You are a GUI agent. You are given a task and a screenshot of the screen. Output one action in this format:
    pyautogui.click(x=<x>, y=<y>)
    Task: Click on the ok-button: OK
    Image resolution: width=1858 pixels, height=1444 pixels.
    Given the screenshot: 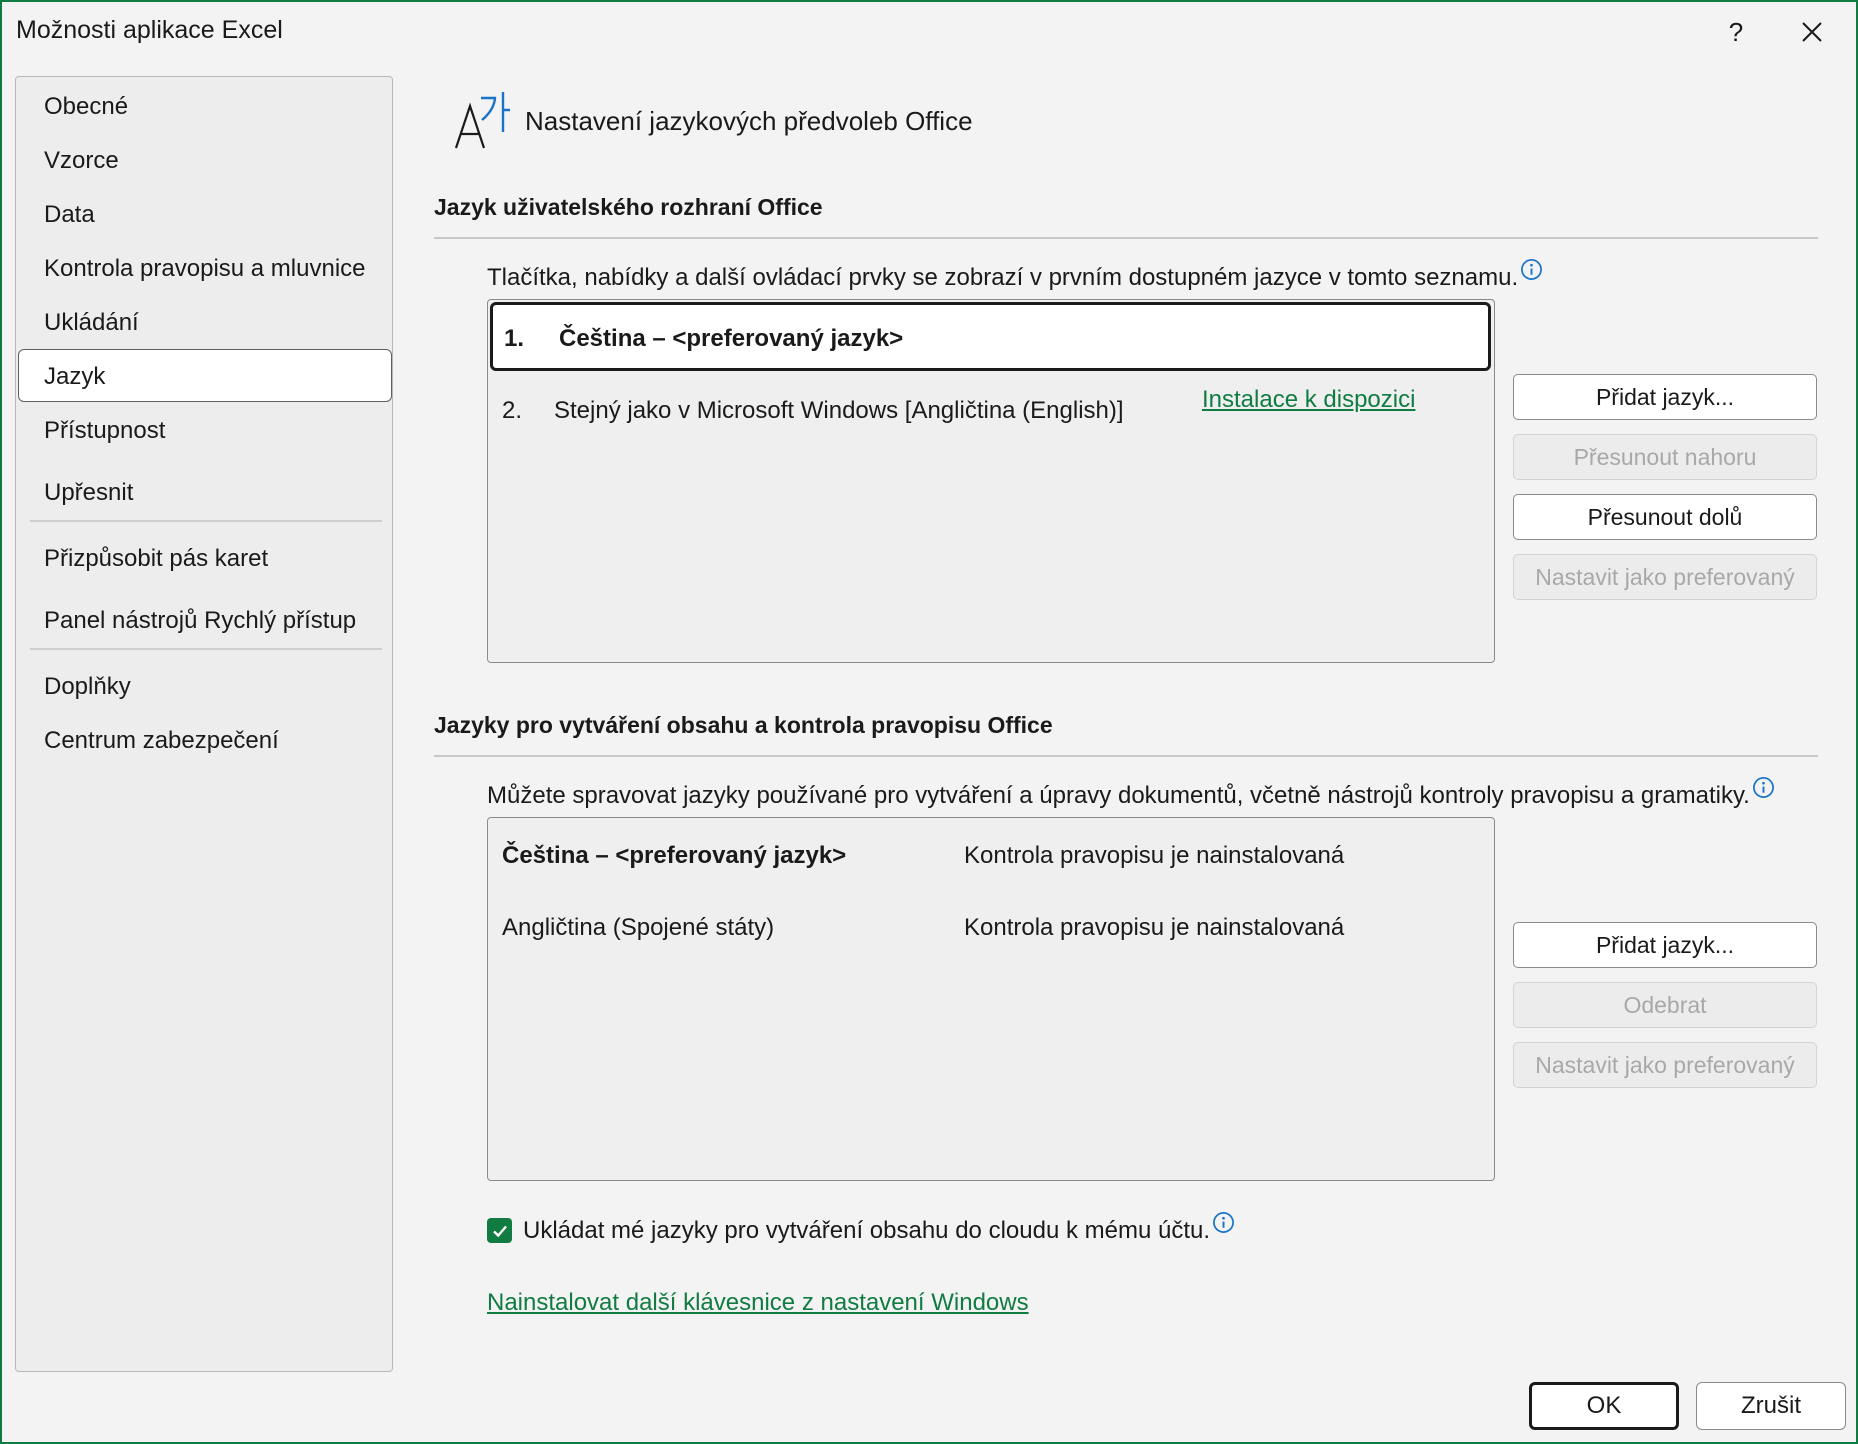 What is the action you would take?
    pyautogui.click(x=1604, y=1406)
    